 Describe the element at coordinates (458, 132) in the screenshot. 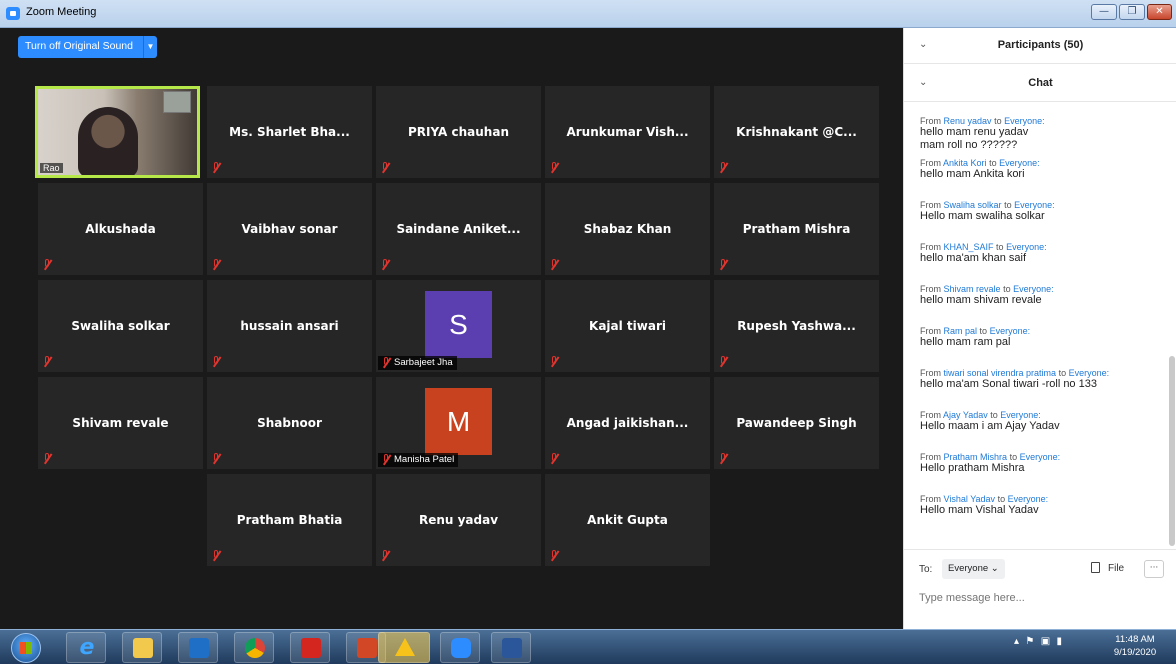

I see `participant-tile: PRIYA chauhan` at that location.